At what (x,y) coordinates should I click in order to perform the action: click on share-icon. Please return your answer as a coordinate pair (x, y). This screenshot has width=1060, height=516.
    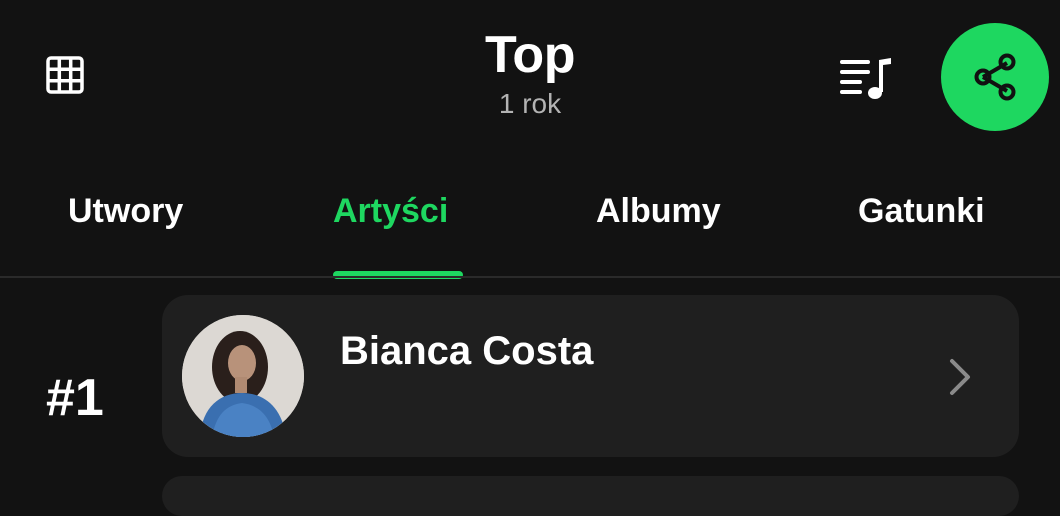
    Looking at the image, I should click on (995, 77).